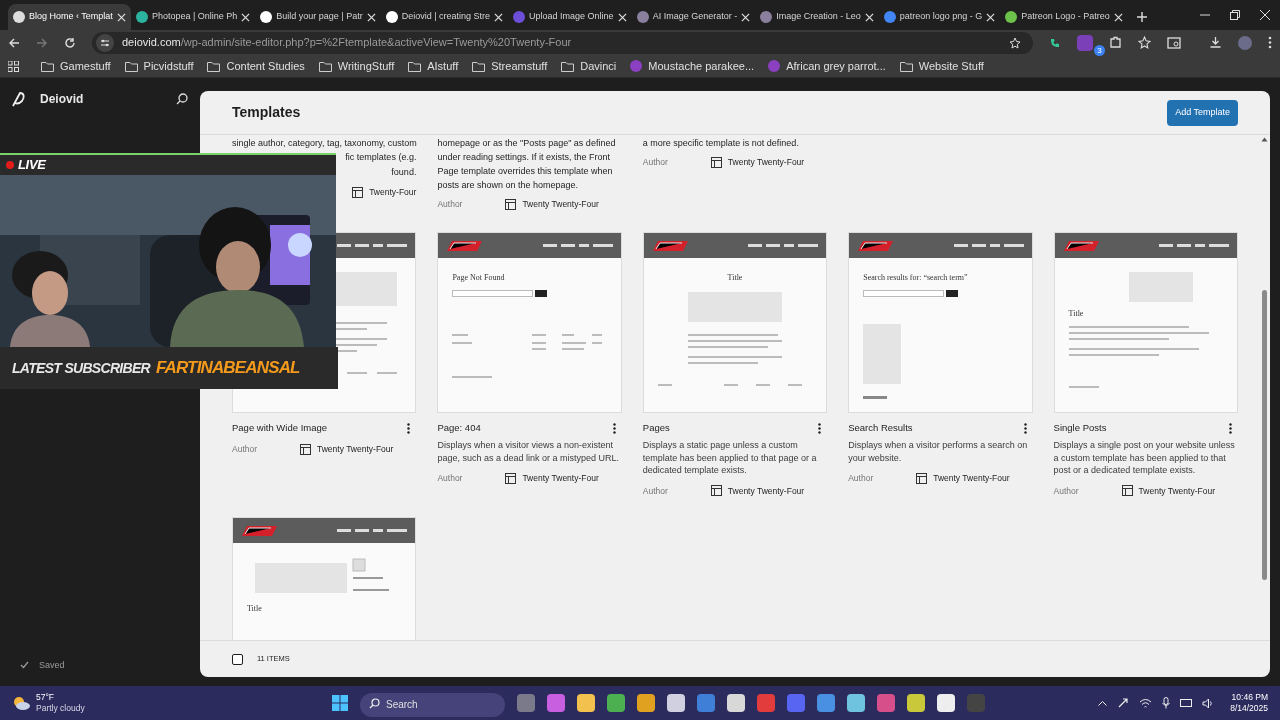 The height and width of the screenshot is (720, 1280). I want to click on browser-tab: patreon logo png - G, so click(939, 17).